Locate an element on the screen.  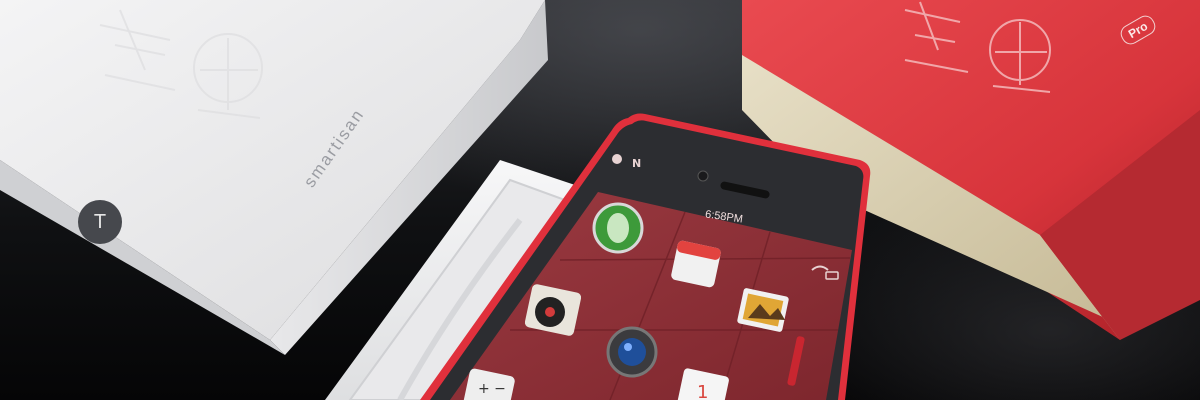
notification-dot-icon is located at coordinates (617, 159).